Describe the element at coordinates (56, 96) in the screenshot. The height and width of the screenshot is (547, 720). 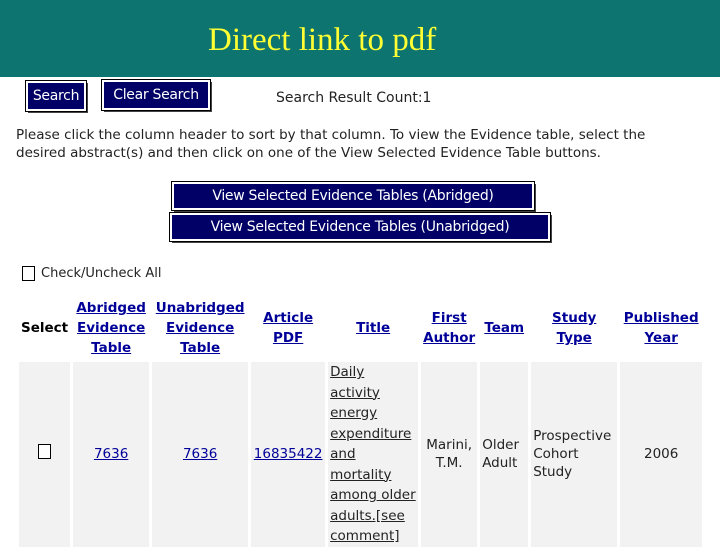
I see `search-button: Search` at that location.